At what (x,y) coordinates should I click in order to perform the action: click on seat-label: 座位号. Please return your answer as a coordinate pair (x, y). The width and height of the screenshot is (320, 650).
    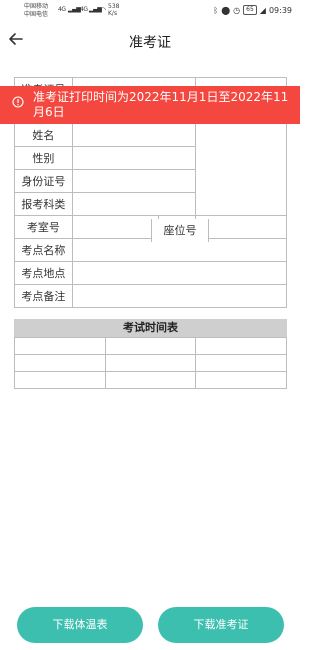
    Looking at the image, I should click on (180, 230).